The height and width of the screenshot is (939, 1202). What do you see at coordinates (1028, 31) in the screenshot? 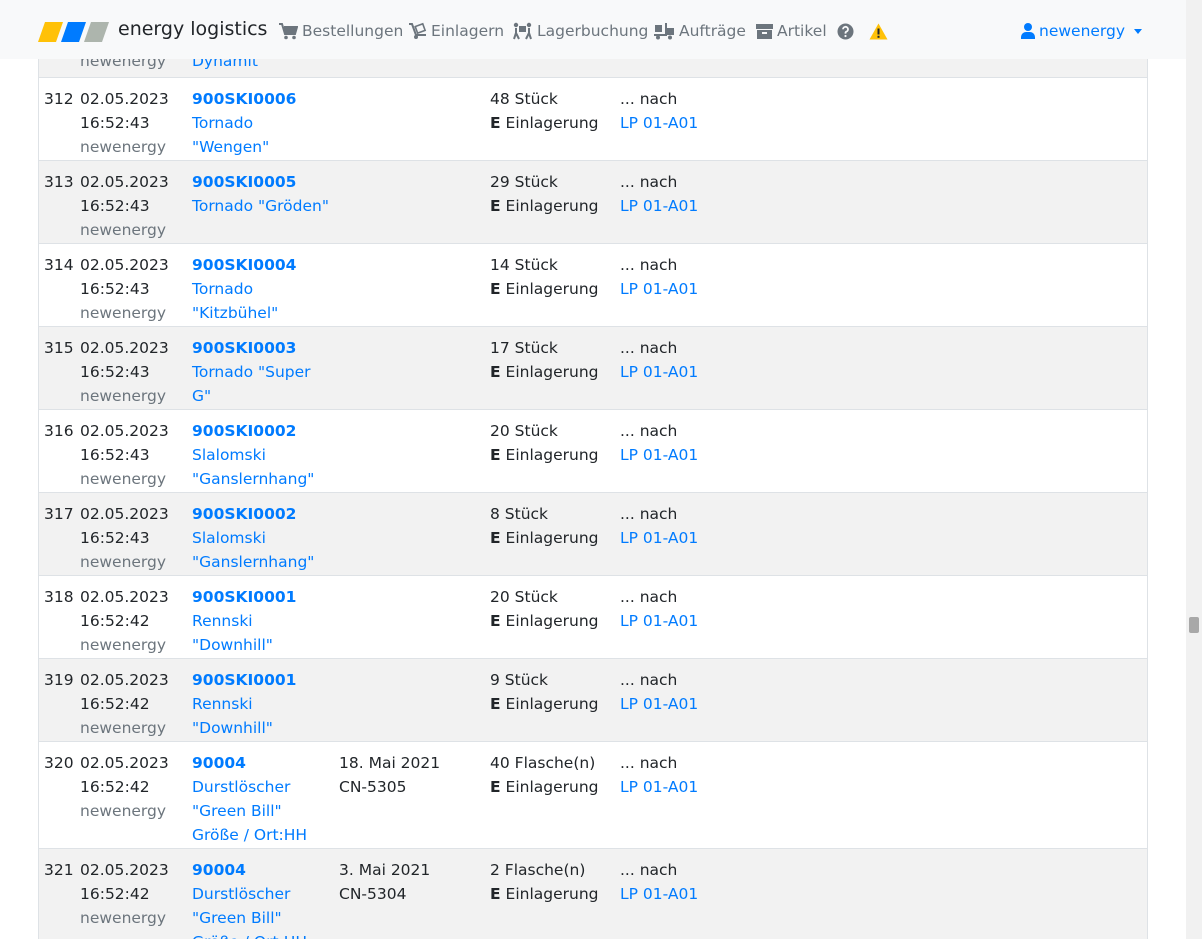
I see `user-icon` at bounding box center [1028, 31].